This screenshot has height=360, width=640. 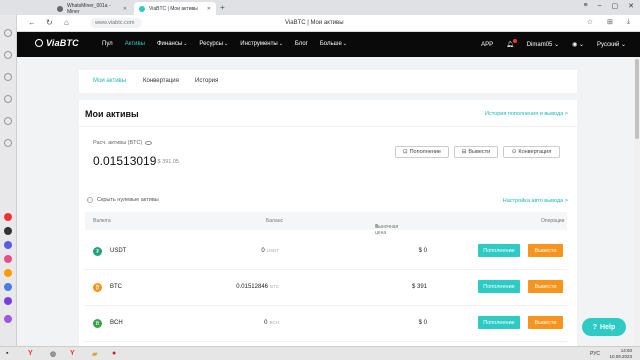 I want to click on estimated-value: 0.01513019, so click(x=125, y=161).